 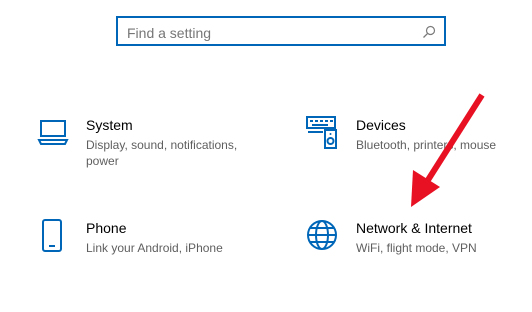 What do you see at coordinates (52, 235) in the screenshot?
I see `phone-icon` at bounding box center [52, 235].